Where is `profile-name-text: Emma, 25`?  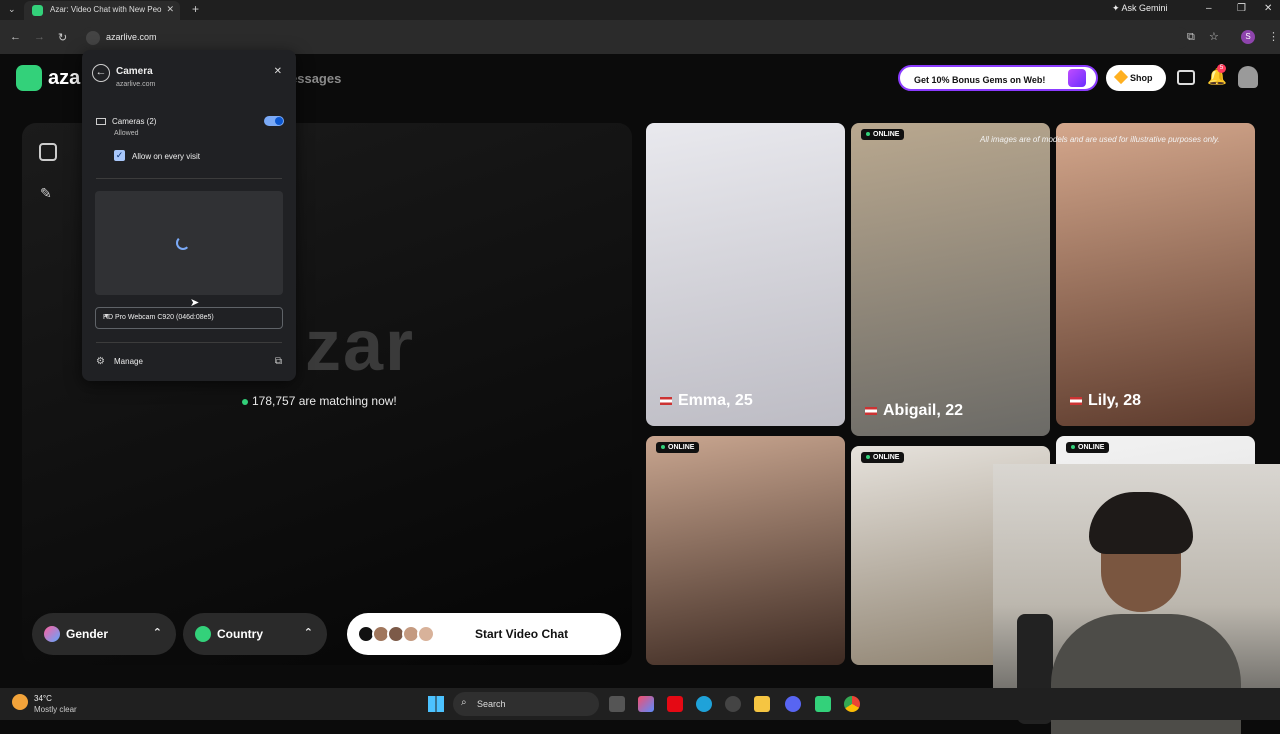
profile-name-text: Emma, 25 is located at coordinates (715, 400).